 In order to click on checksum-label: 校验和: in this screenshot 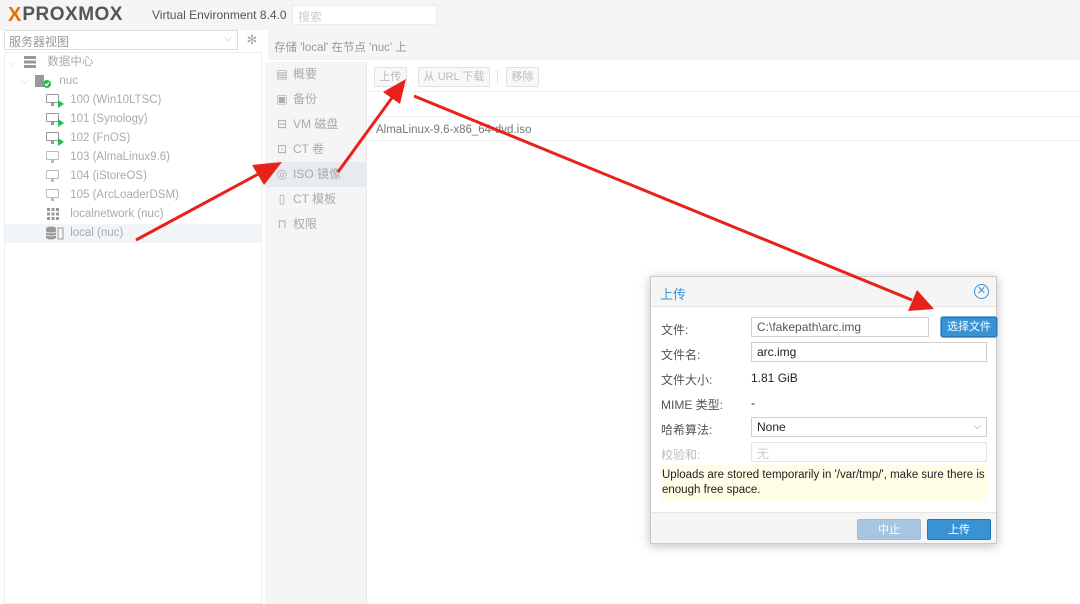, I will do `click(681, 455)`.